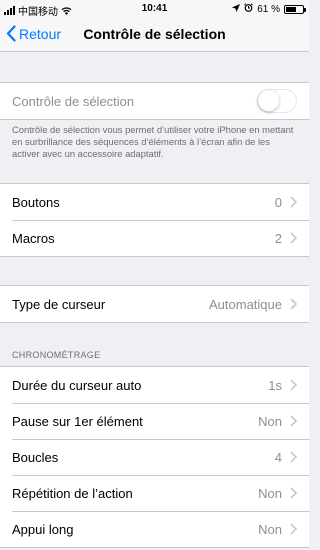  I want to click on switch-control-cell: Contrôle de sélection, so click(154, 101).